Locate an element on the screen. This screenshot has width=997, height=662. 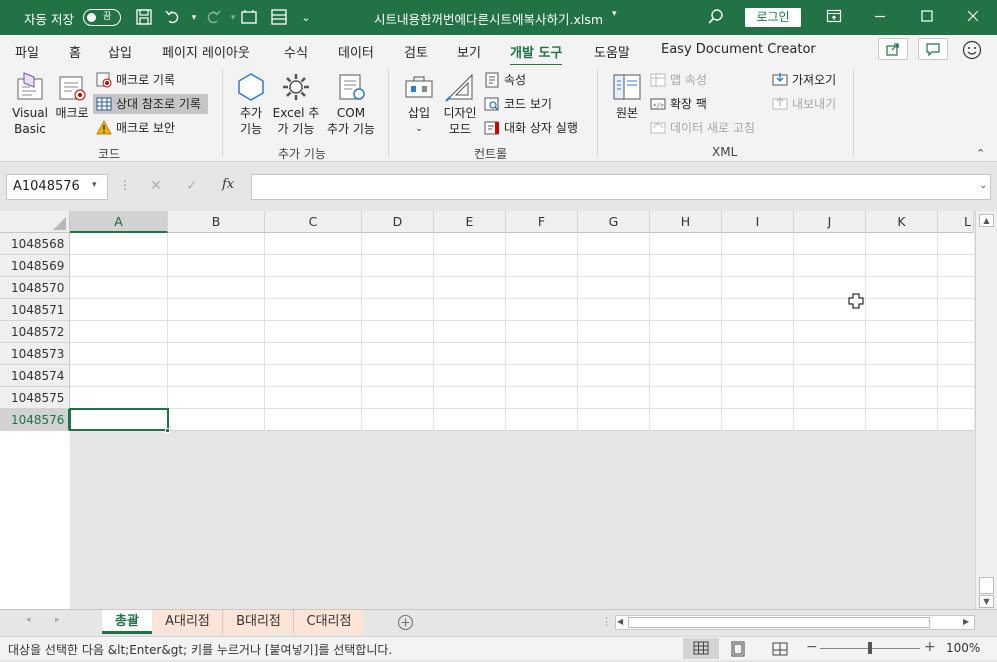
cancel-entry-icon: ✕ is located at coordinates (156, 186).